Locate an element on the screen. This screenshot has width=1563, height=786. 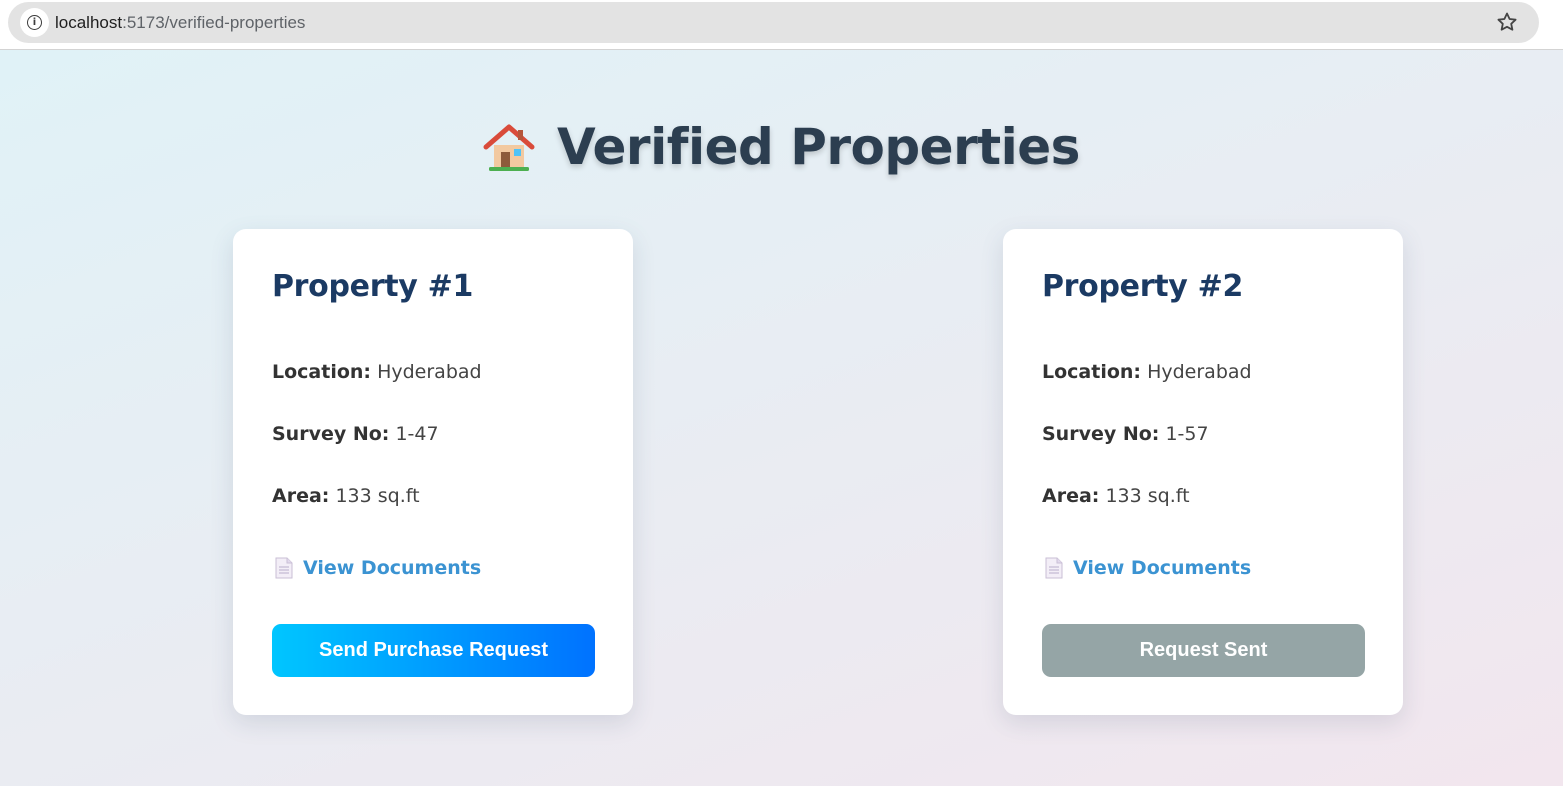
page-heading: Verified Properties is located at coordinates (781, 147).